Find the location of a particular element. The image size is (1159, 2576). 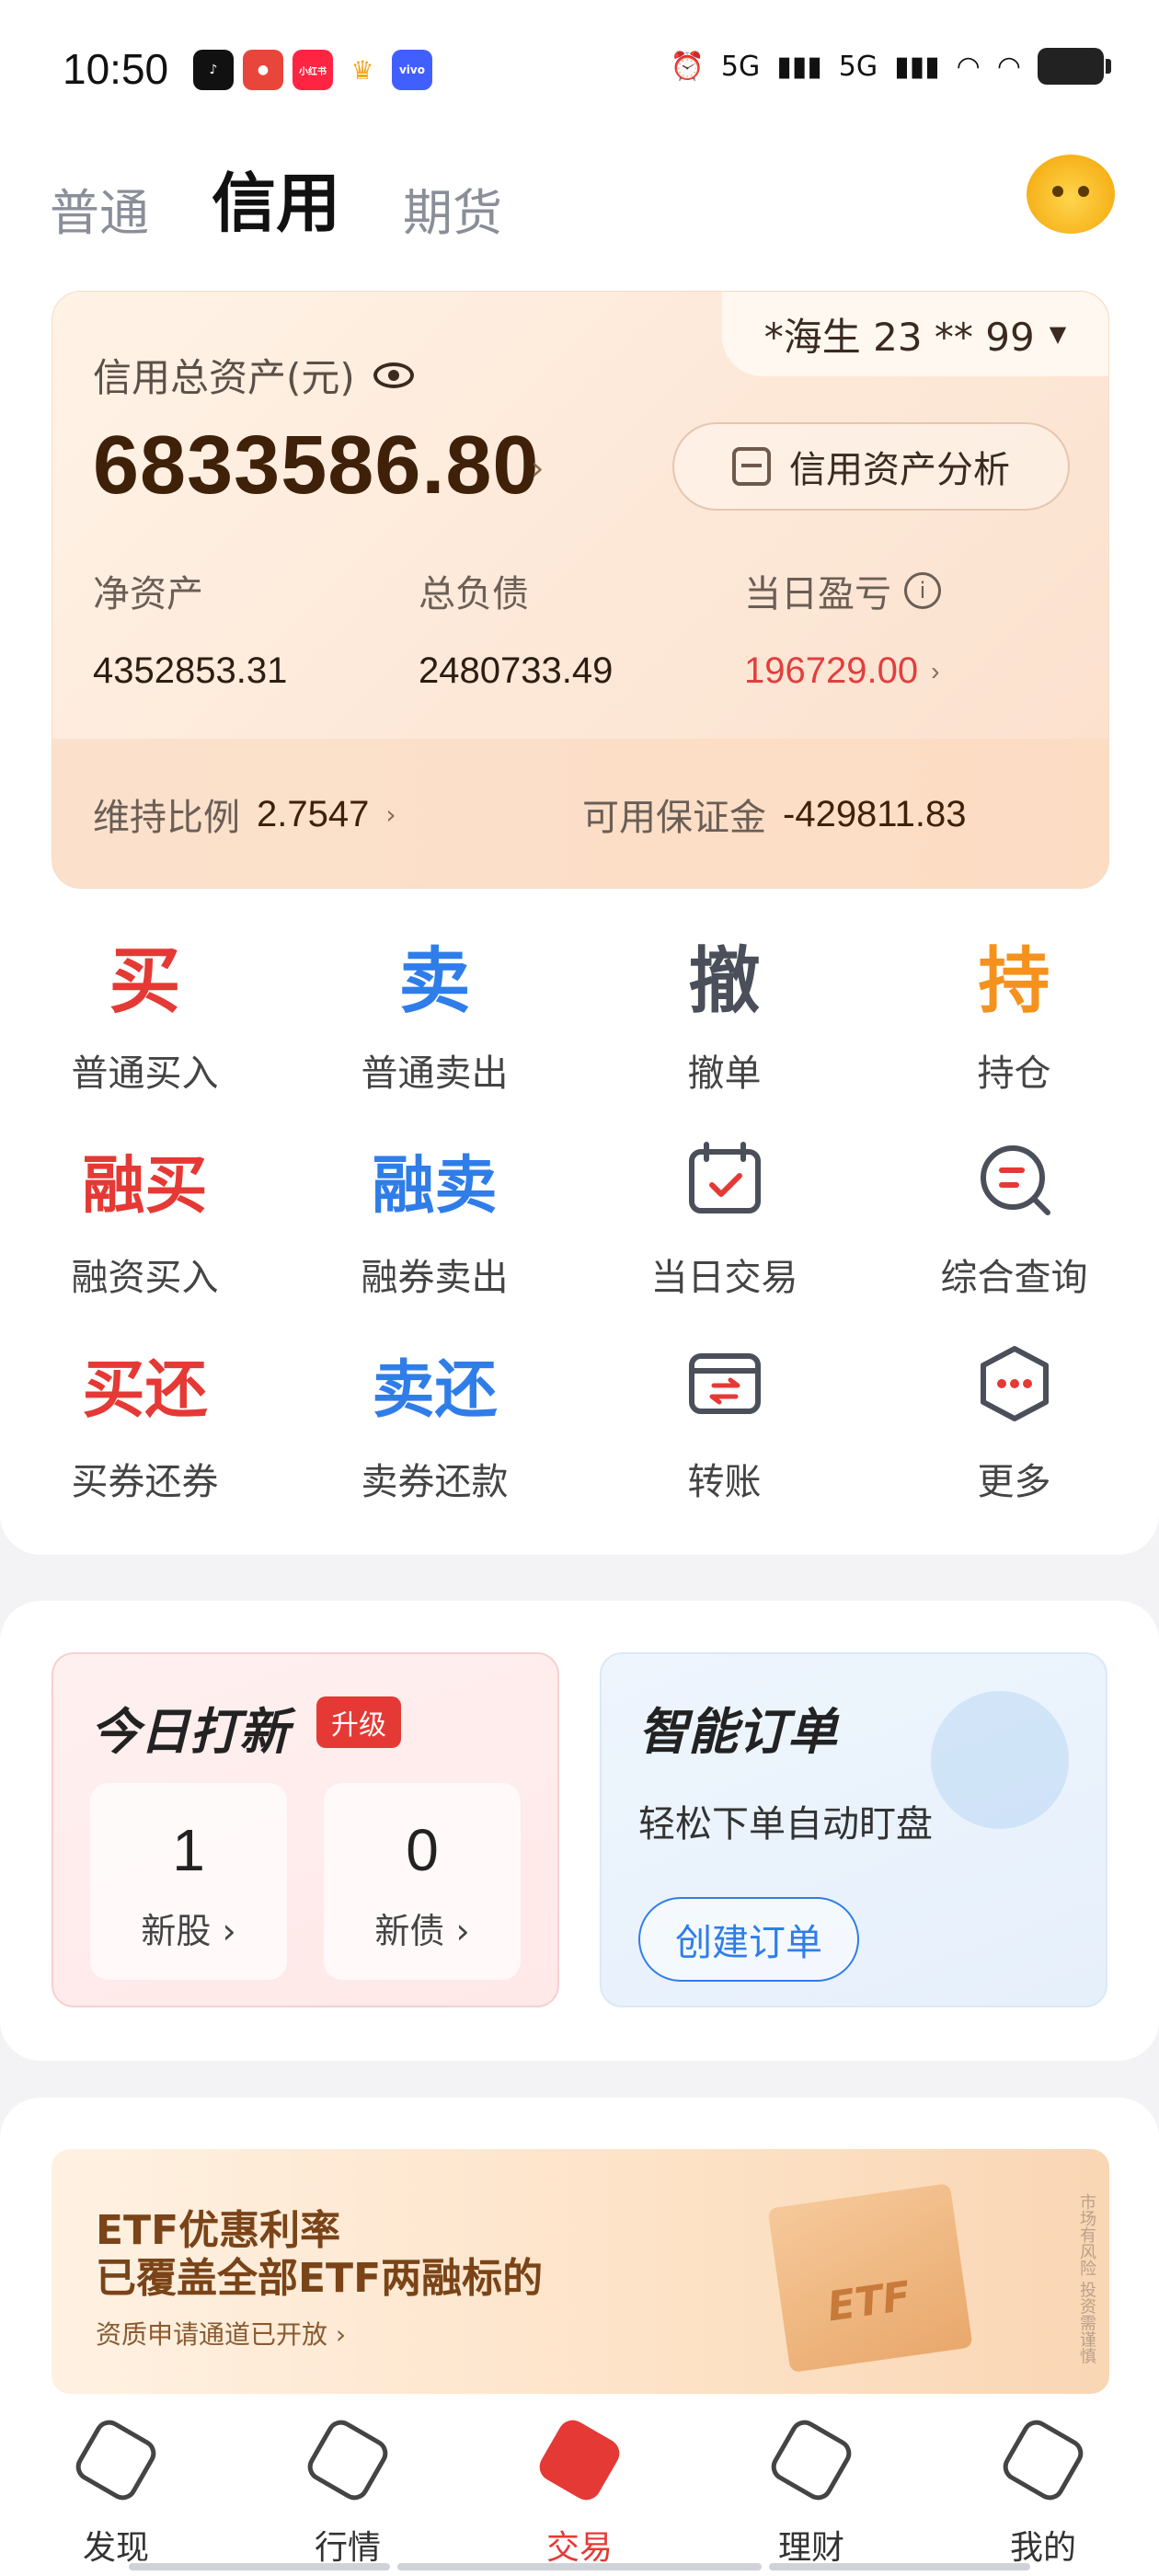

liabilities-value: 2480733.49 is located at coordinates (516, 670).